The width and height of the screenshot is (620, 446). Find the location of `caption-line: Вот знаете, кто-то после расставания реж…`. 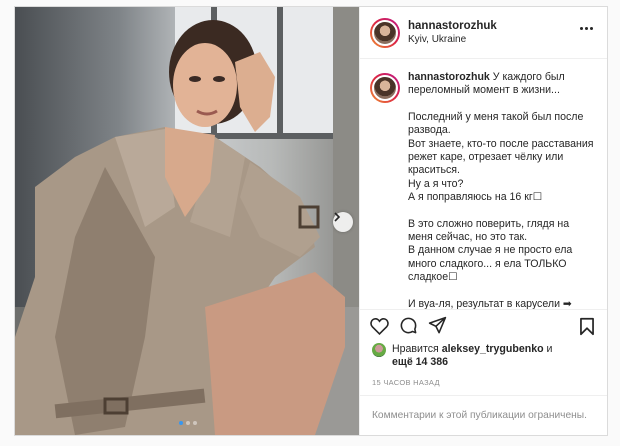

caption-line: Вот знаете, кто-то после расставания реж… is located at coordinates (501, 157).